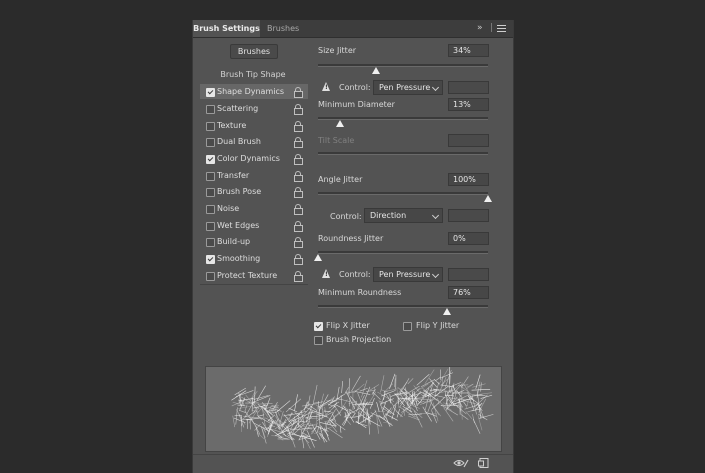  I want to click on sidebar-item-smoothing: Smoothing, so click(254, 258).